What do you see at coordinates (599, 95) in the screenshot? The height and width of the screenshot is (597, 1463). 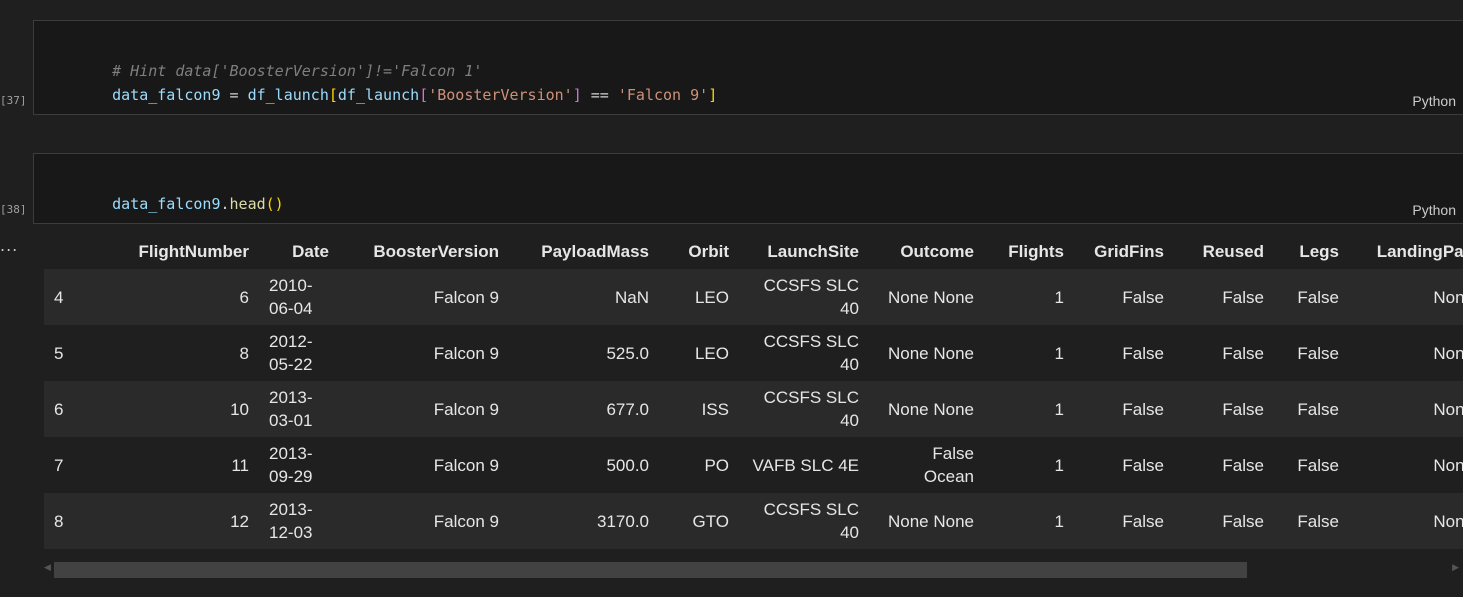 I see `code-operator: ==` at bounding box center [599, 95].